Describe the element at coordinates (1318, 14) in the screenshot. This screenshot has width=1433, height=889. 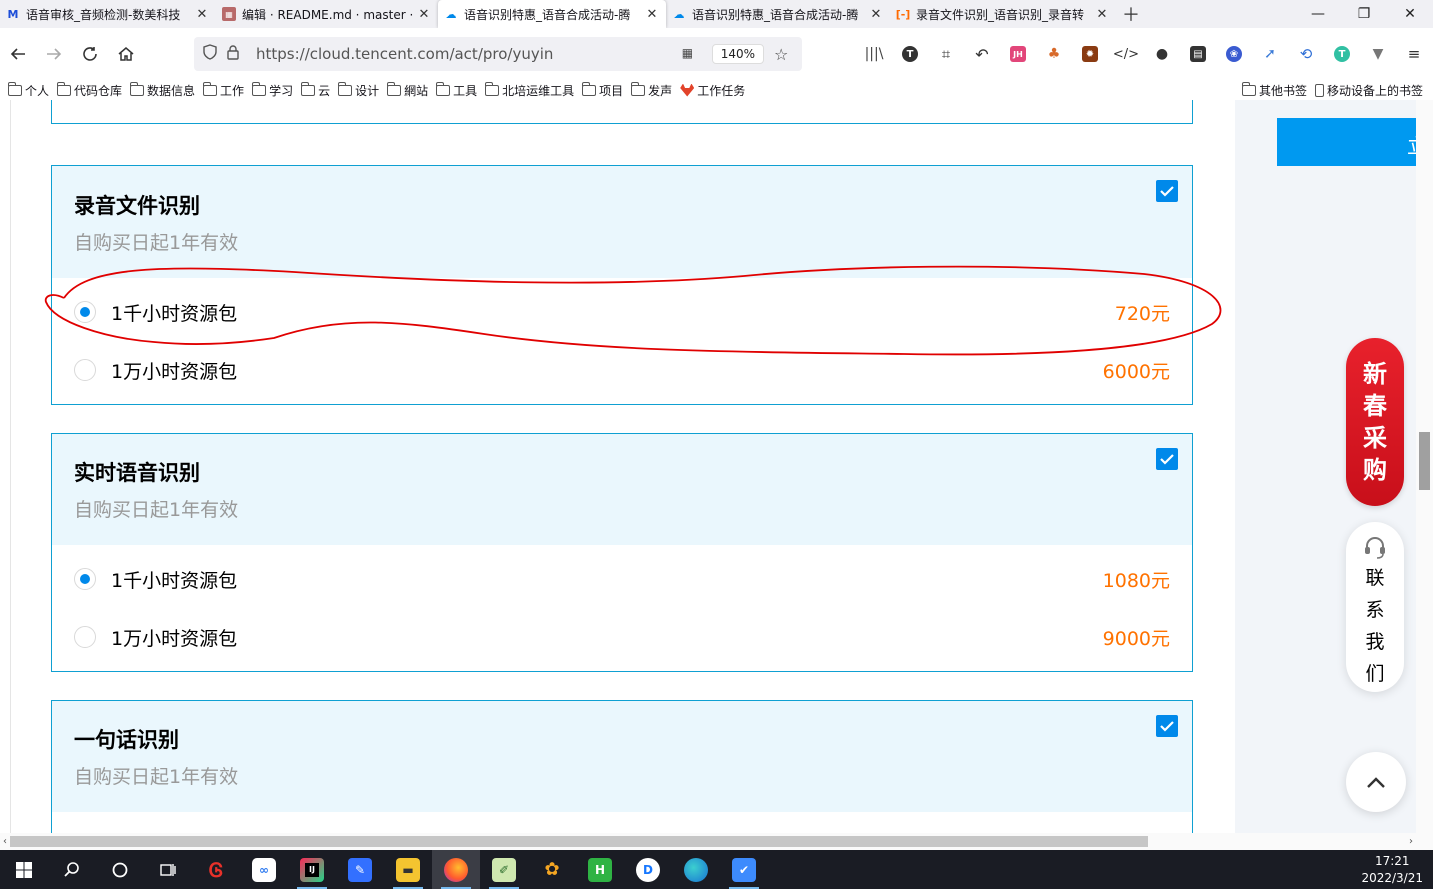
I see `minimize-button: —` at that location.